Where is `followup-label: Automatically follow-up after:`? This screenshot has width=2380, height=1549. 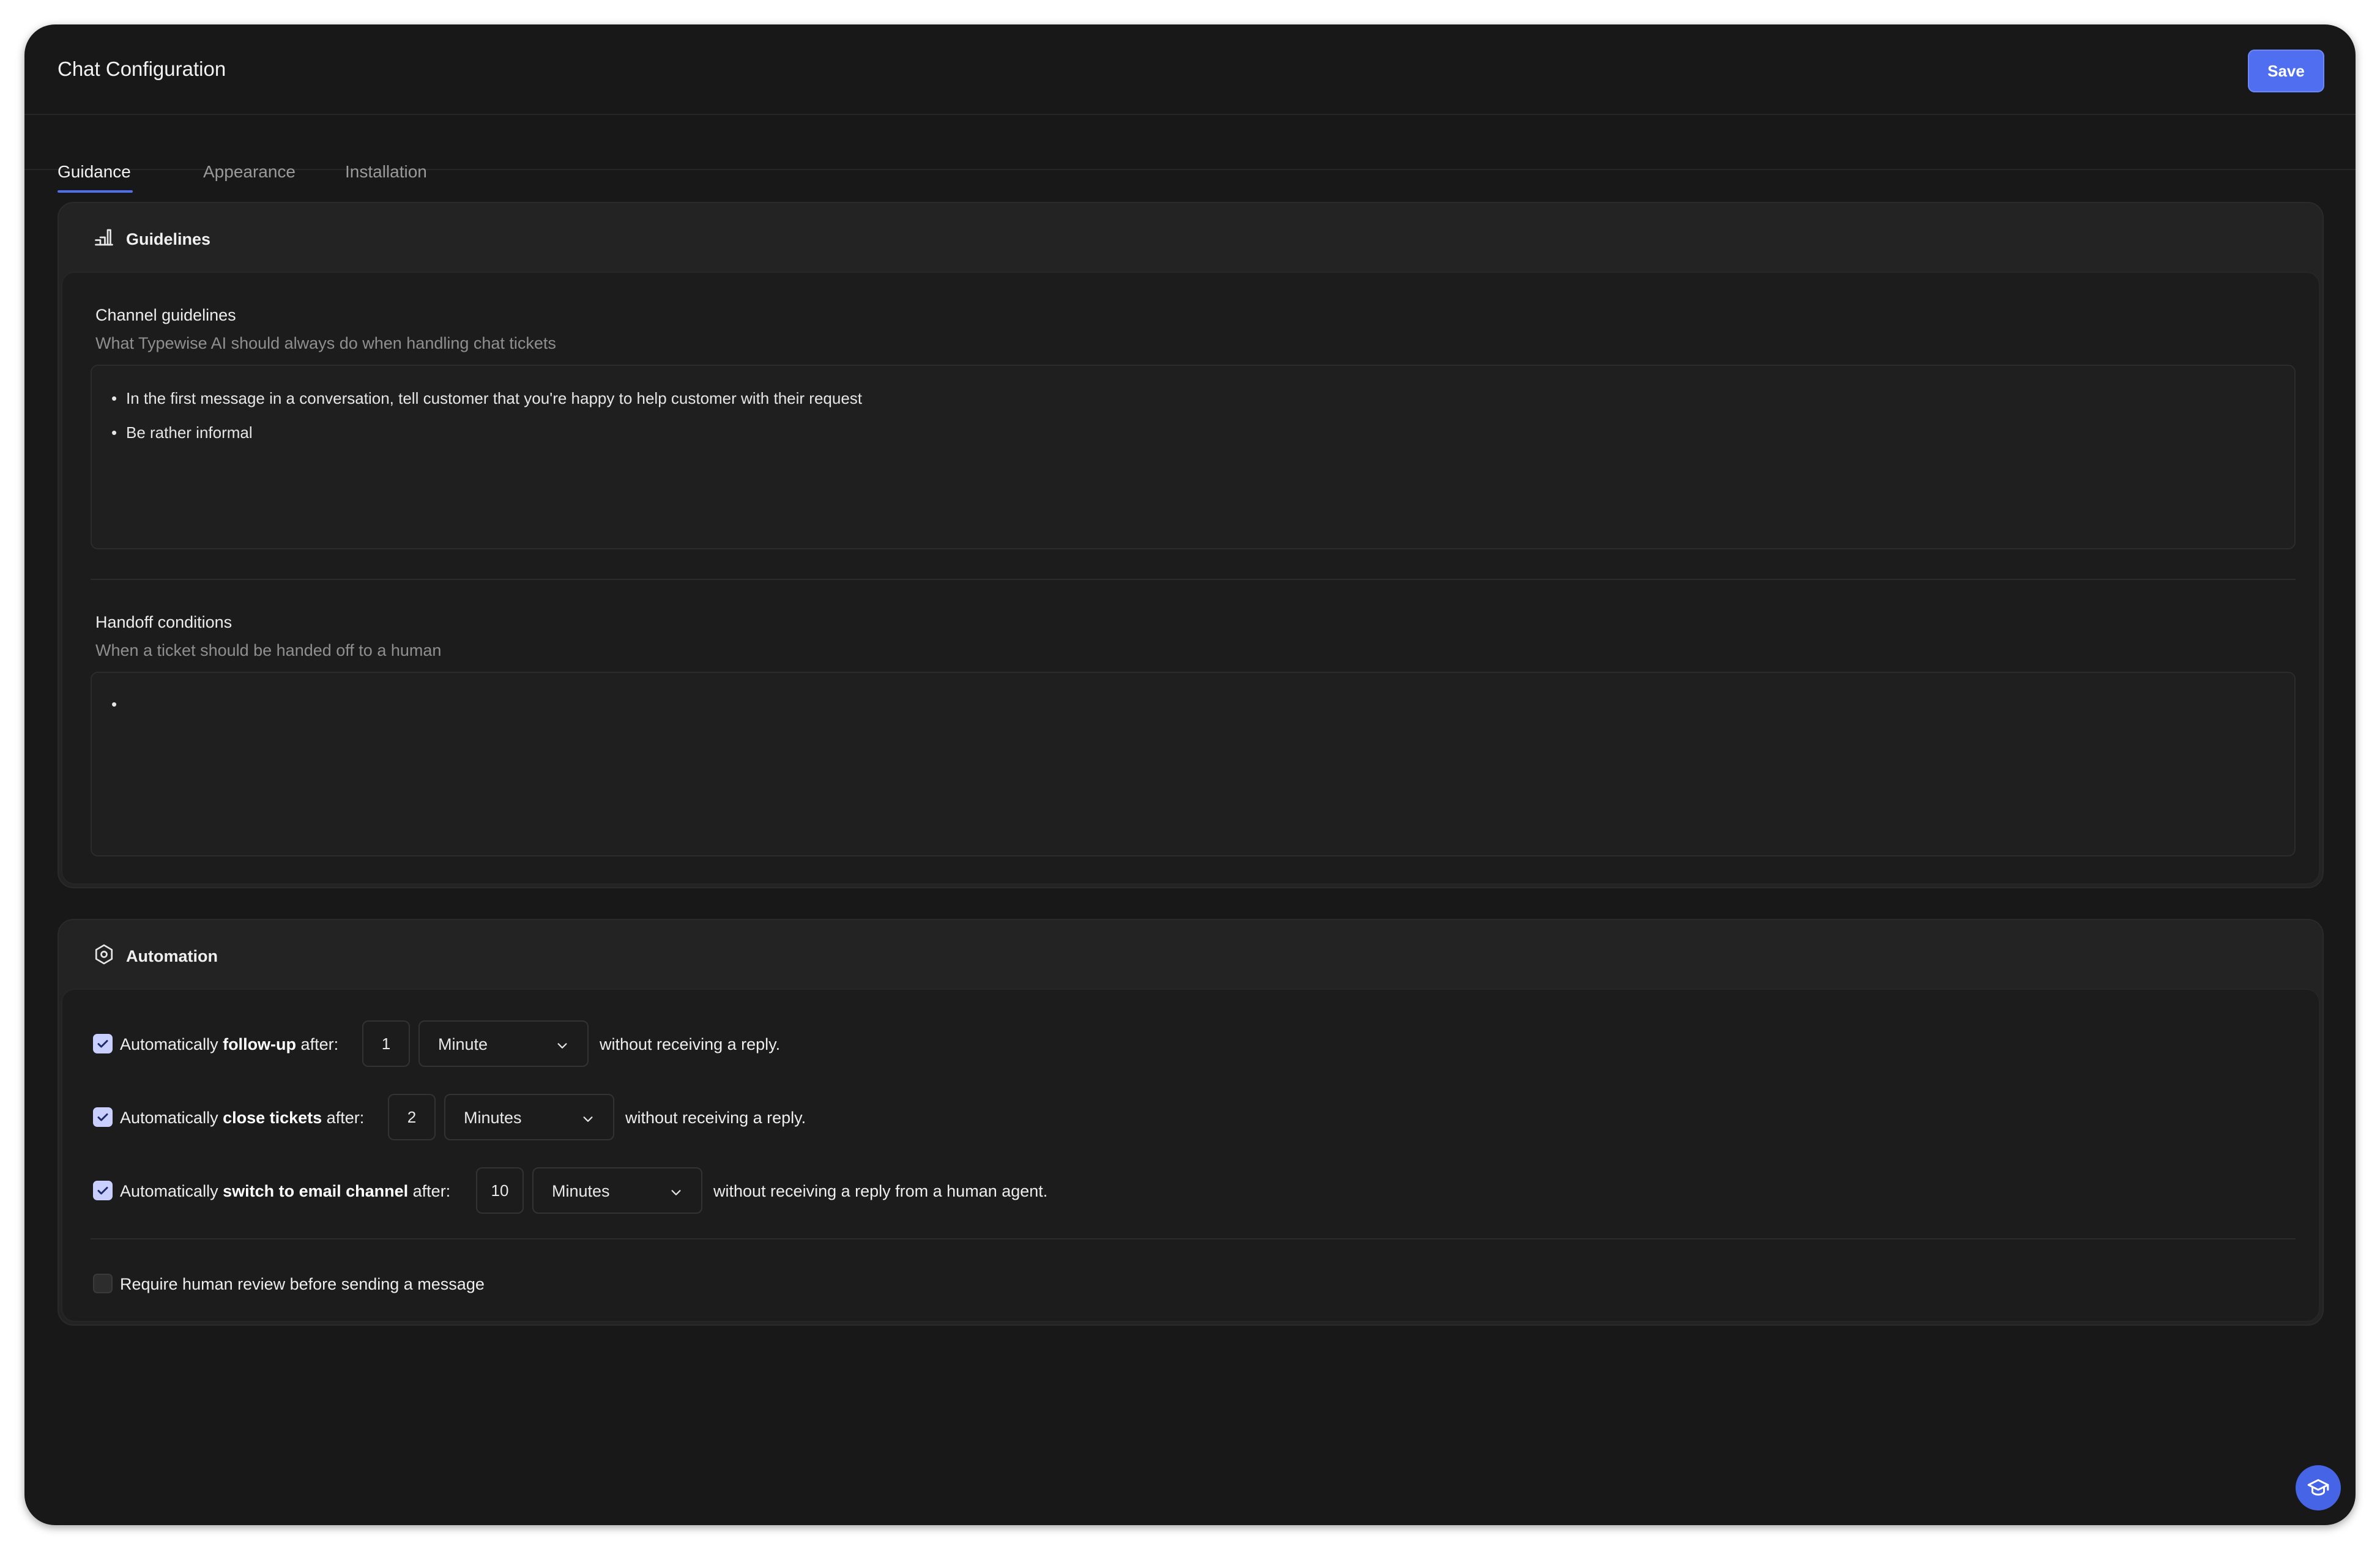
followup-label: Automatically follow-up after: is located at coordinates (229, 1044).